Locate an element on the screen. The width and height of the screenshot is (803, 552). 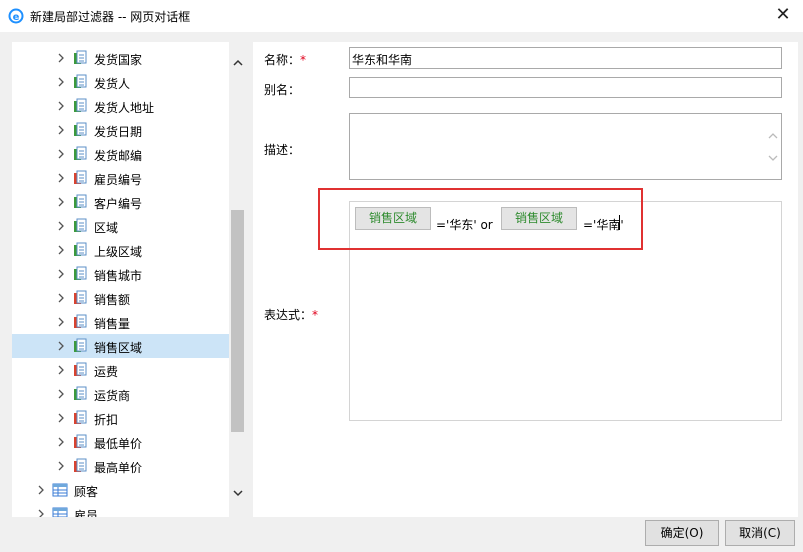
alias-input is located at coordinates (565, 87).